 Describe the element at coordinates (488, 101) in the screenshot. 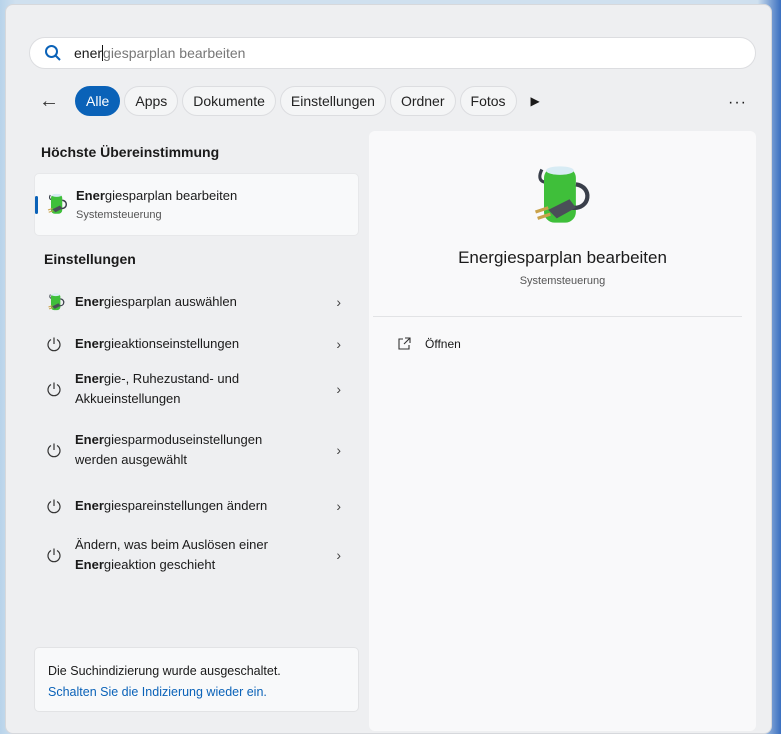

I see `filter-photos: Fotos` at that location.